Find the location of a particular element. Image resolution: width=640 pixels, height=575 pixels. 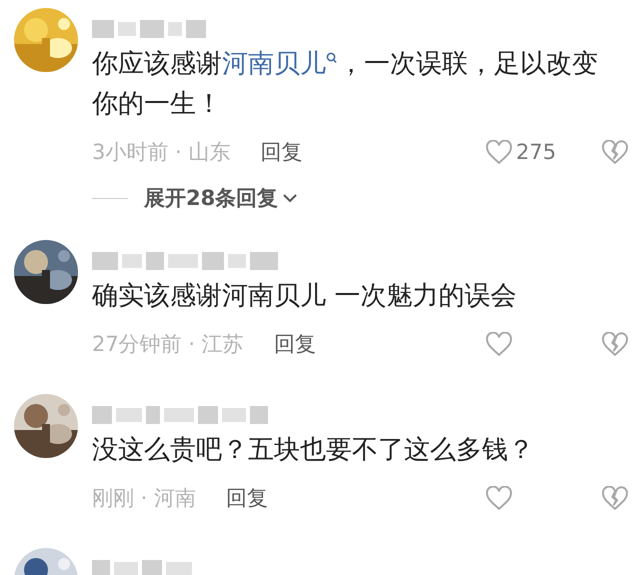

chevron-down-icon is located at coordinates (290, 198).